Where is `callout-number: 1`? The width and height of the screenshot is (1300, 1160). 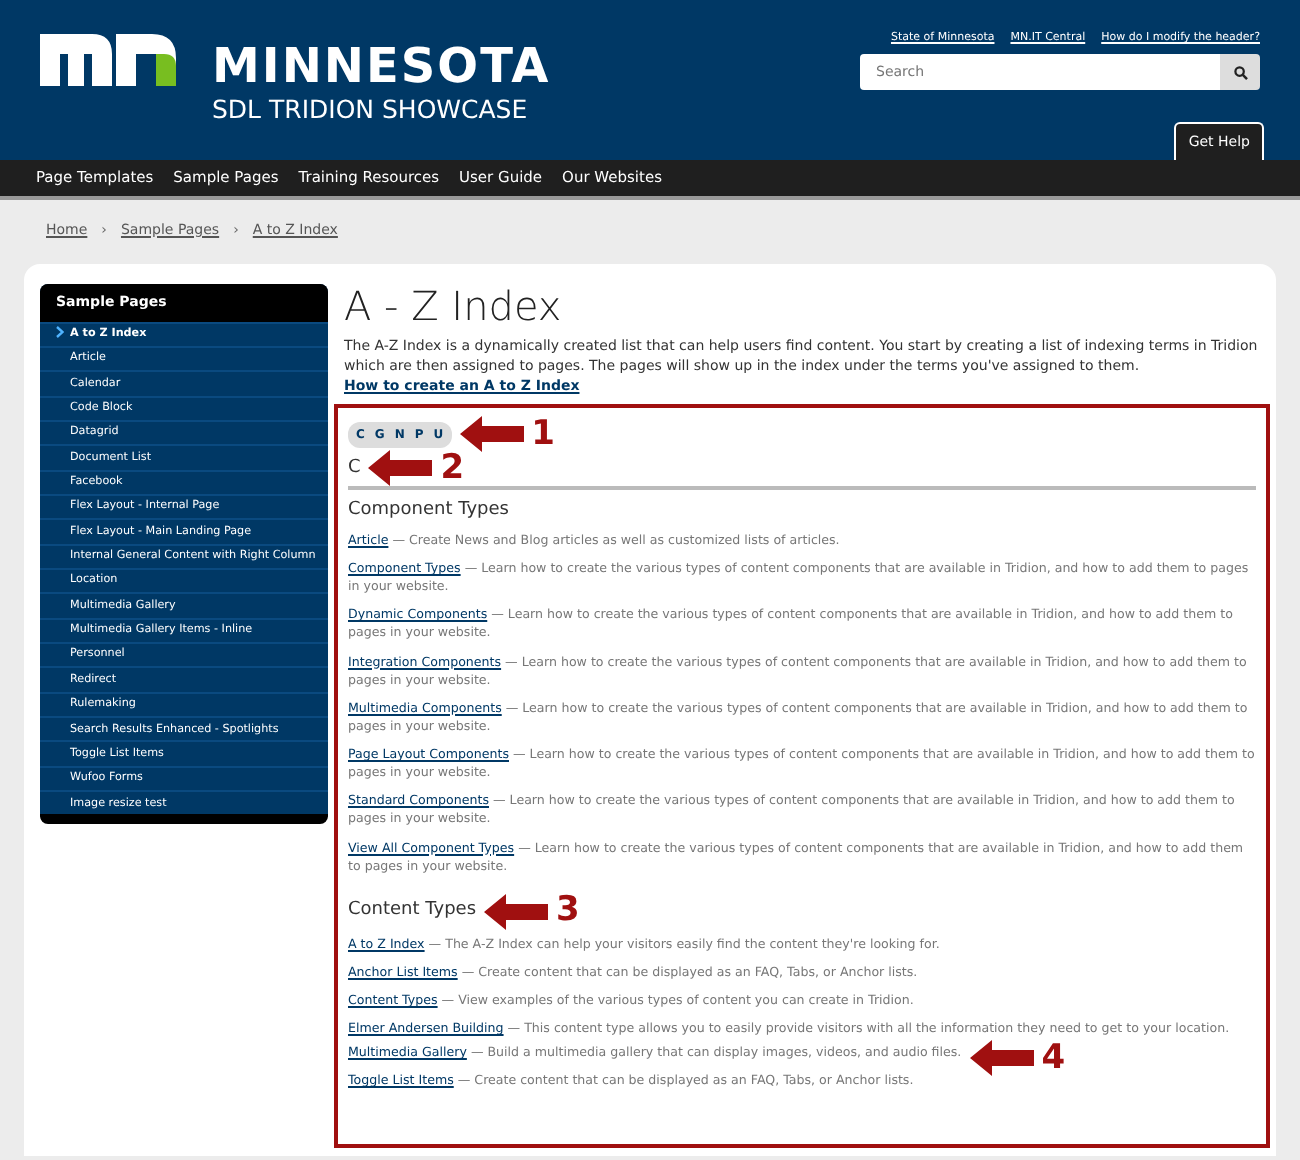 callout-number: 1 is located at coordinates (543, 434).